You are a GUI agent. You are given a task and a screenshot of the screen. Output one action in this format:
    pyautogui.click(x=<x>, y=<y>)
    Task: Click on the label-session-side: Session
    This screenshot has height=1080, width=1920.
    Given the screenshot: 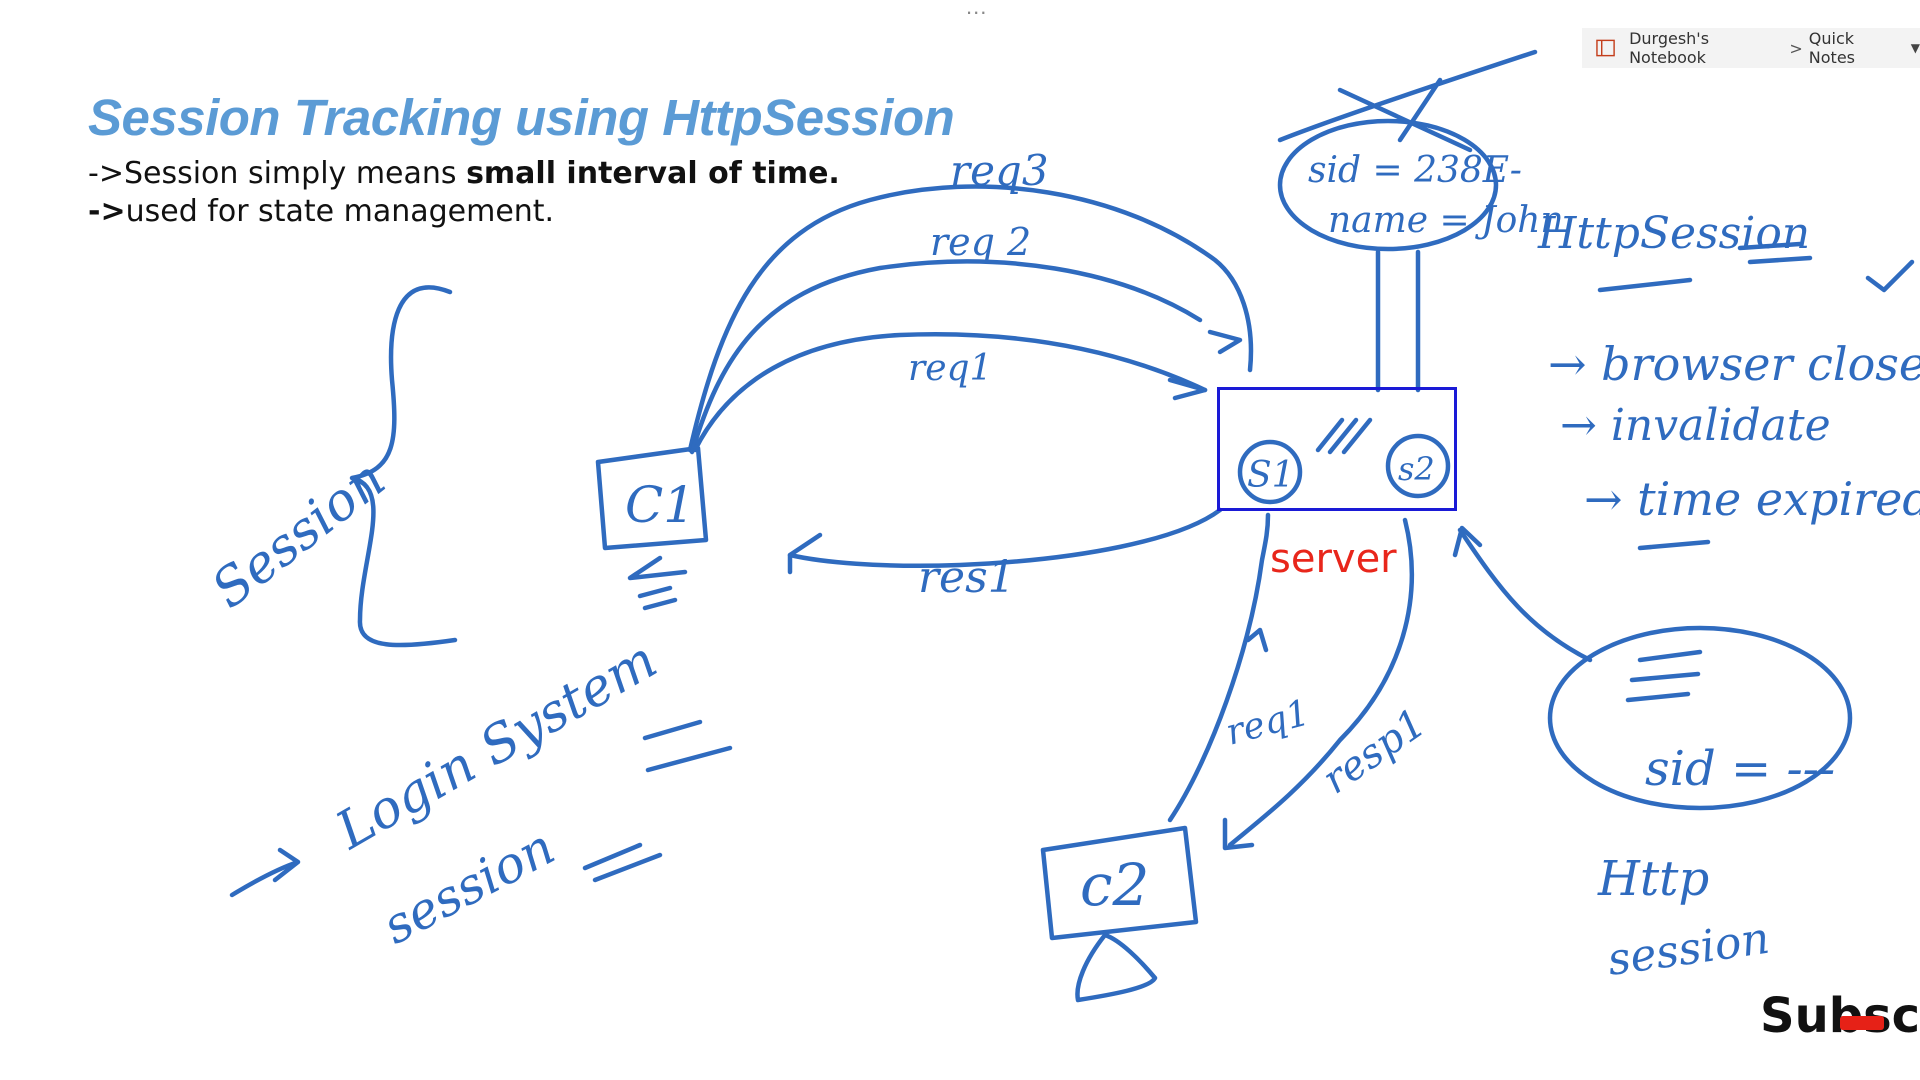 What is the action you would take?
    pyautogui.click(x=298, y=534)
    